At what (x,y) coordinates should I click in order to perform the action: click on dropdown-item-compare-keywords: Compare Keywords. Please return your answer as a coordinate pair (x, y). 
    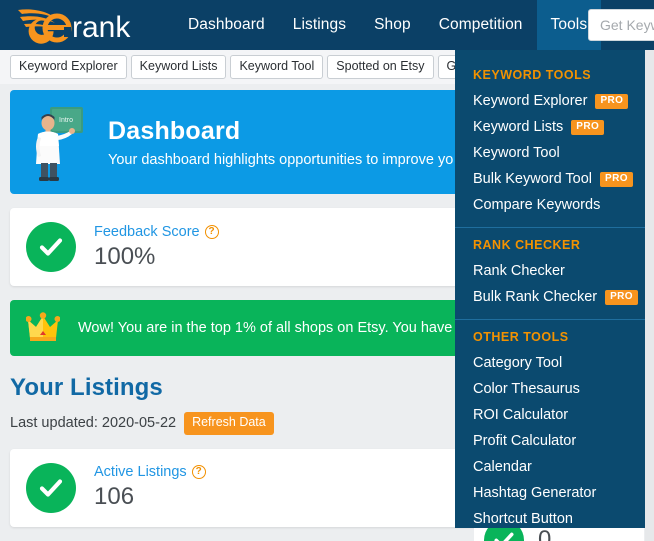
    Looking at the image, I should click on (550, 205).